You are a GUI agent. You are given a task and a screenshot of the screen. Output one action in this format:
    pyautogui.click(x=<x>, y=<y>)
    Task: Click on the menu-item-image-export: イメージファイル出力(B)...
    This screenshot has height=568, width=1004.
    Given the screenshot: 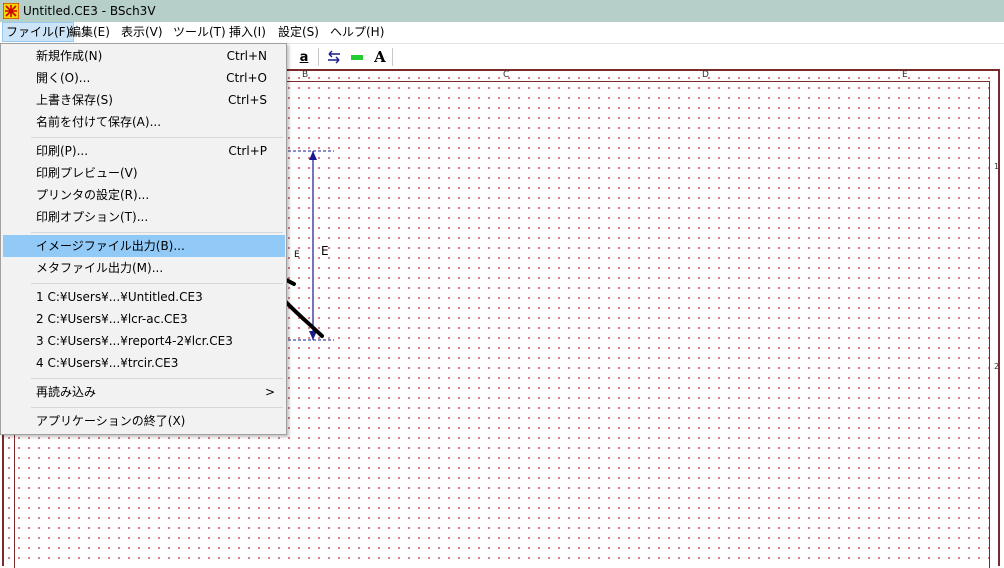 What is the action you would take?
    pyautogui.click(x=144, y=246)
    